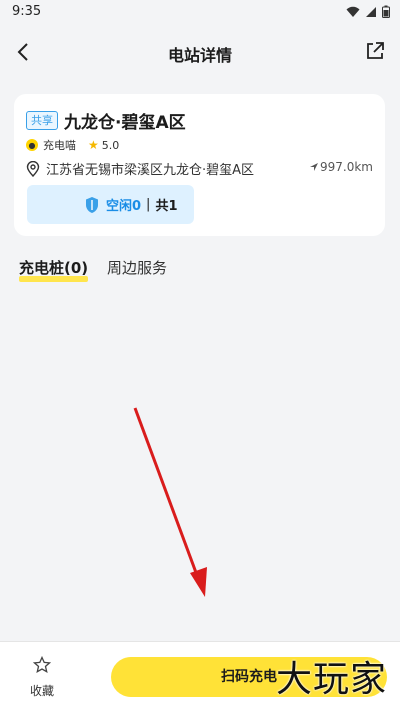 This screenshot has width=400, height=713. I want to click on navigation-arrow-icon, so click(314, 167).